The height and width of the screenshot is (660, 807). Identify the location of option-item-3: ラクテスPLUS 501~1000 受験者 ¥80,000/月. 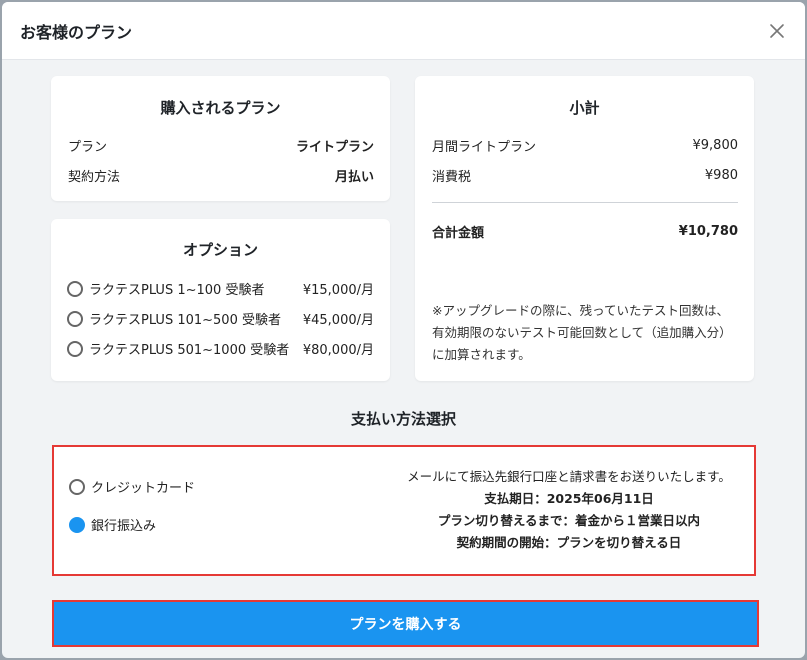
(220, 348).